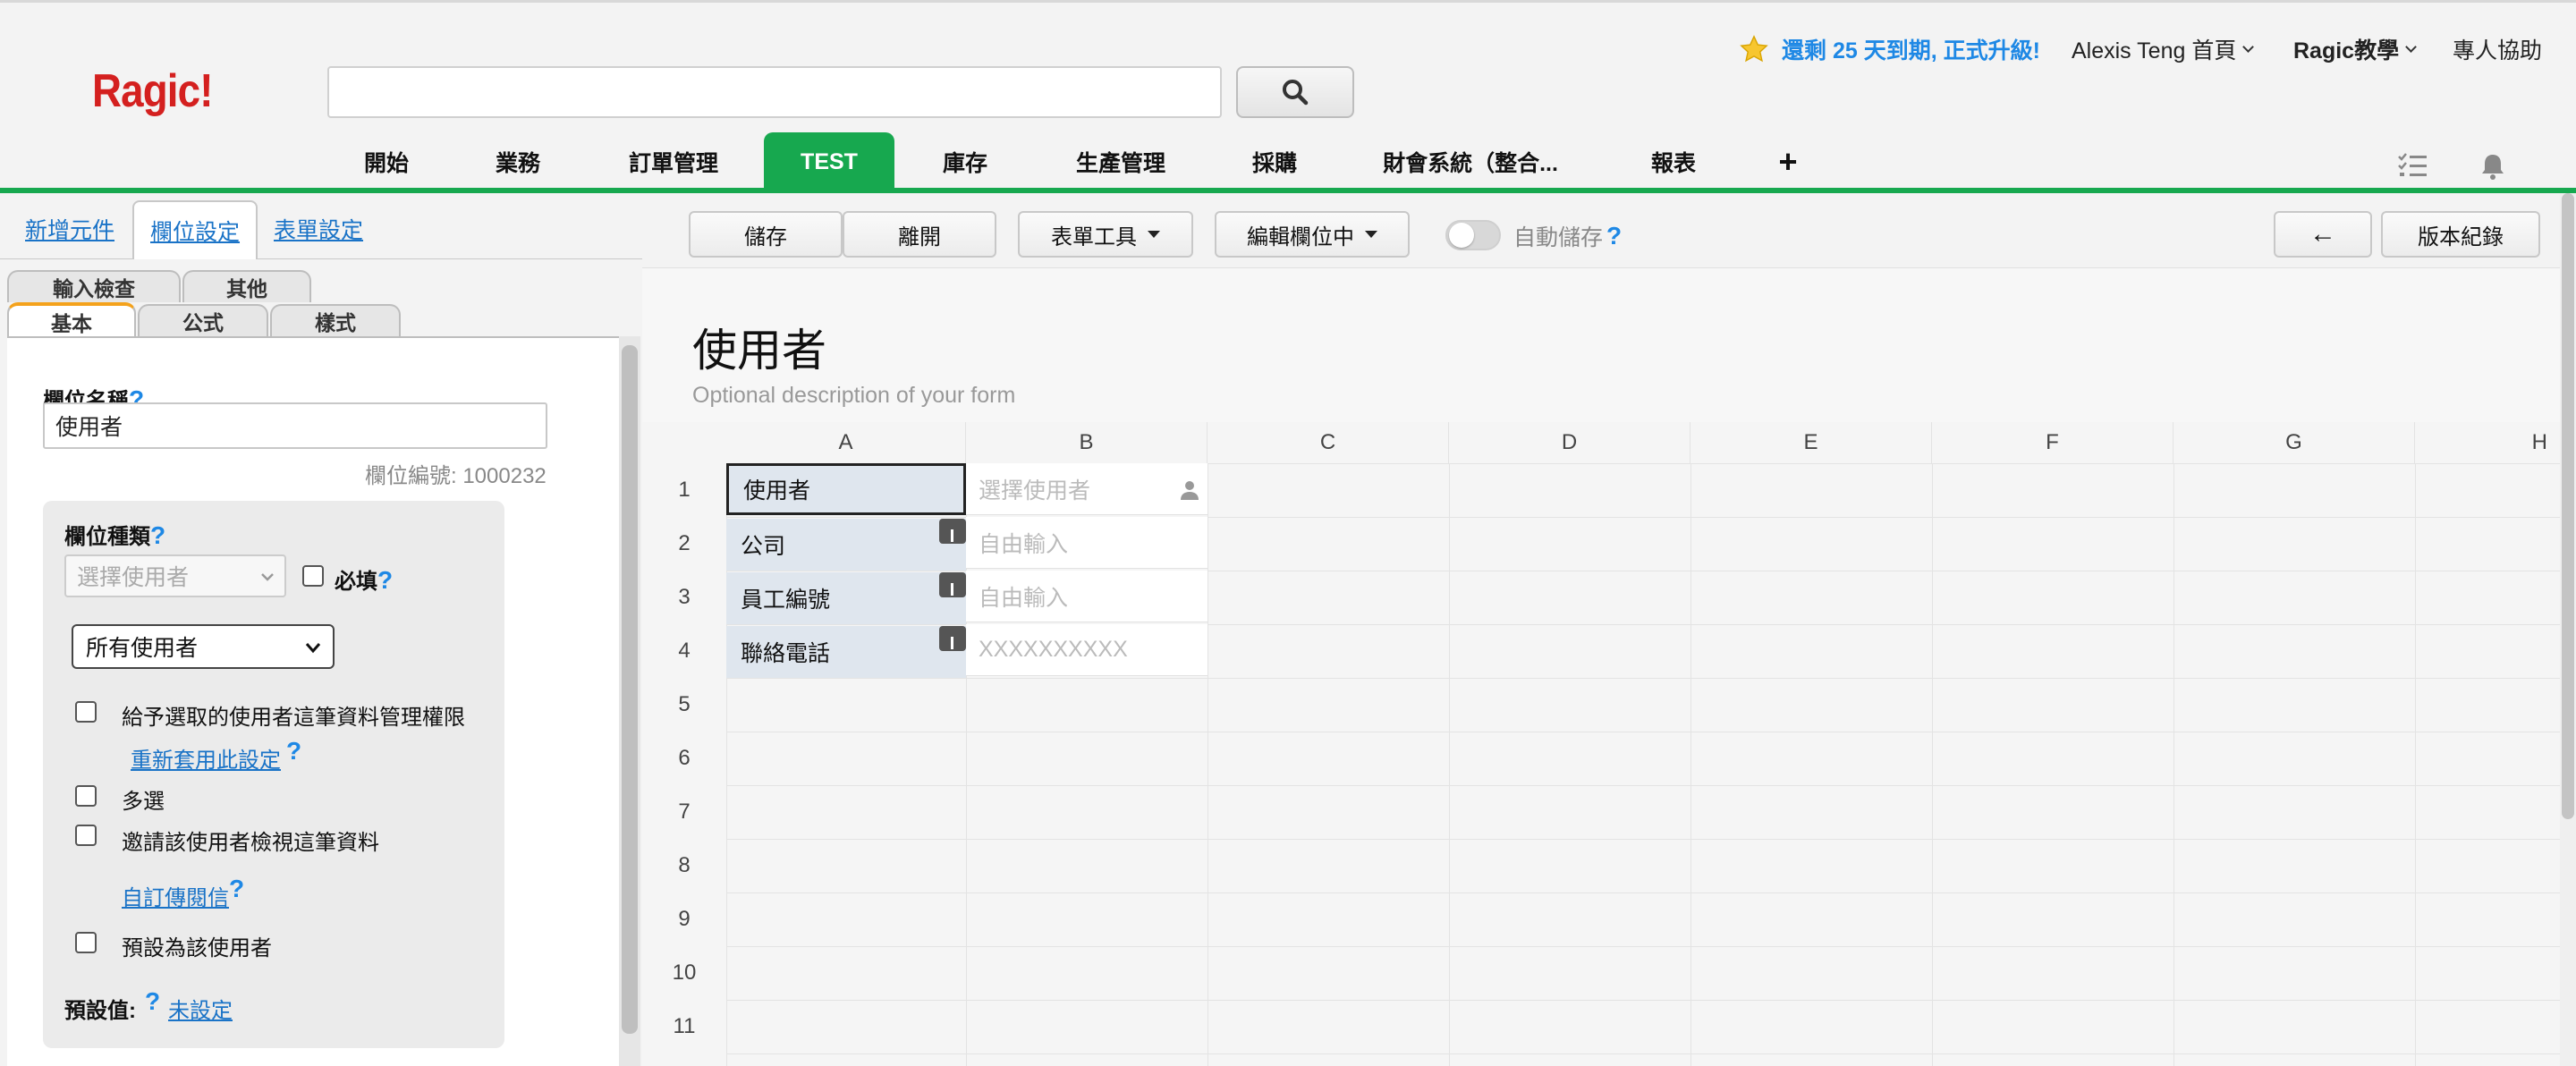 The width and height of the screenshot is (2576, 1066). Describe the element at coordinates (2053, 442) in the screenshot. I see `column-header-f: F` at that location.